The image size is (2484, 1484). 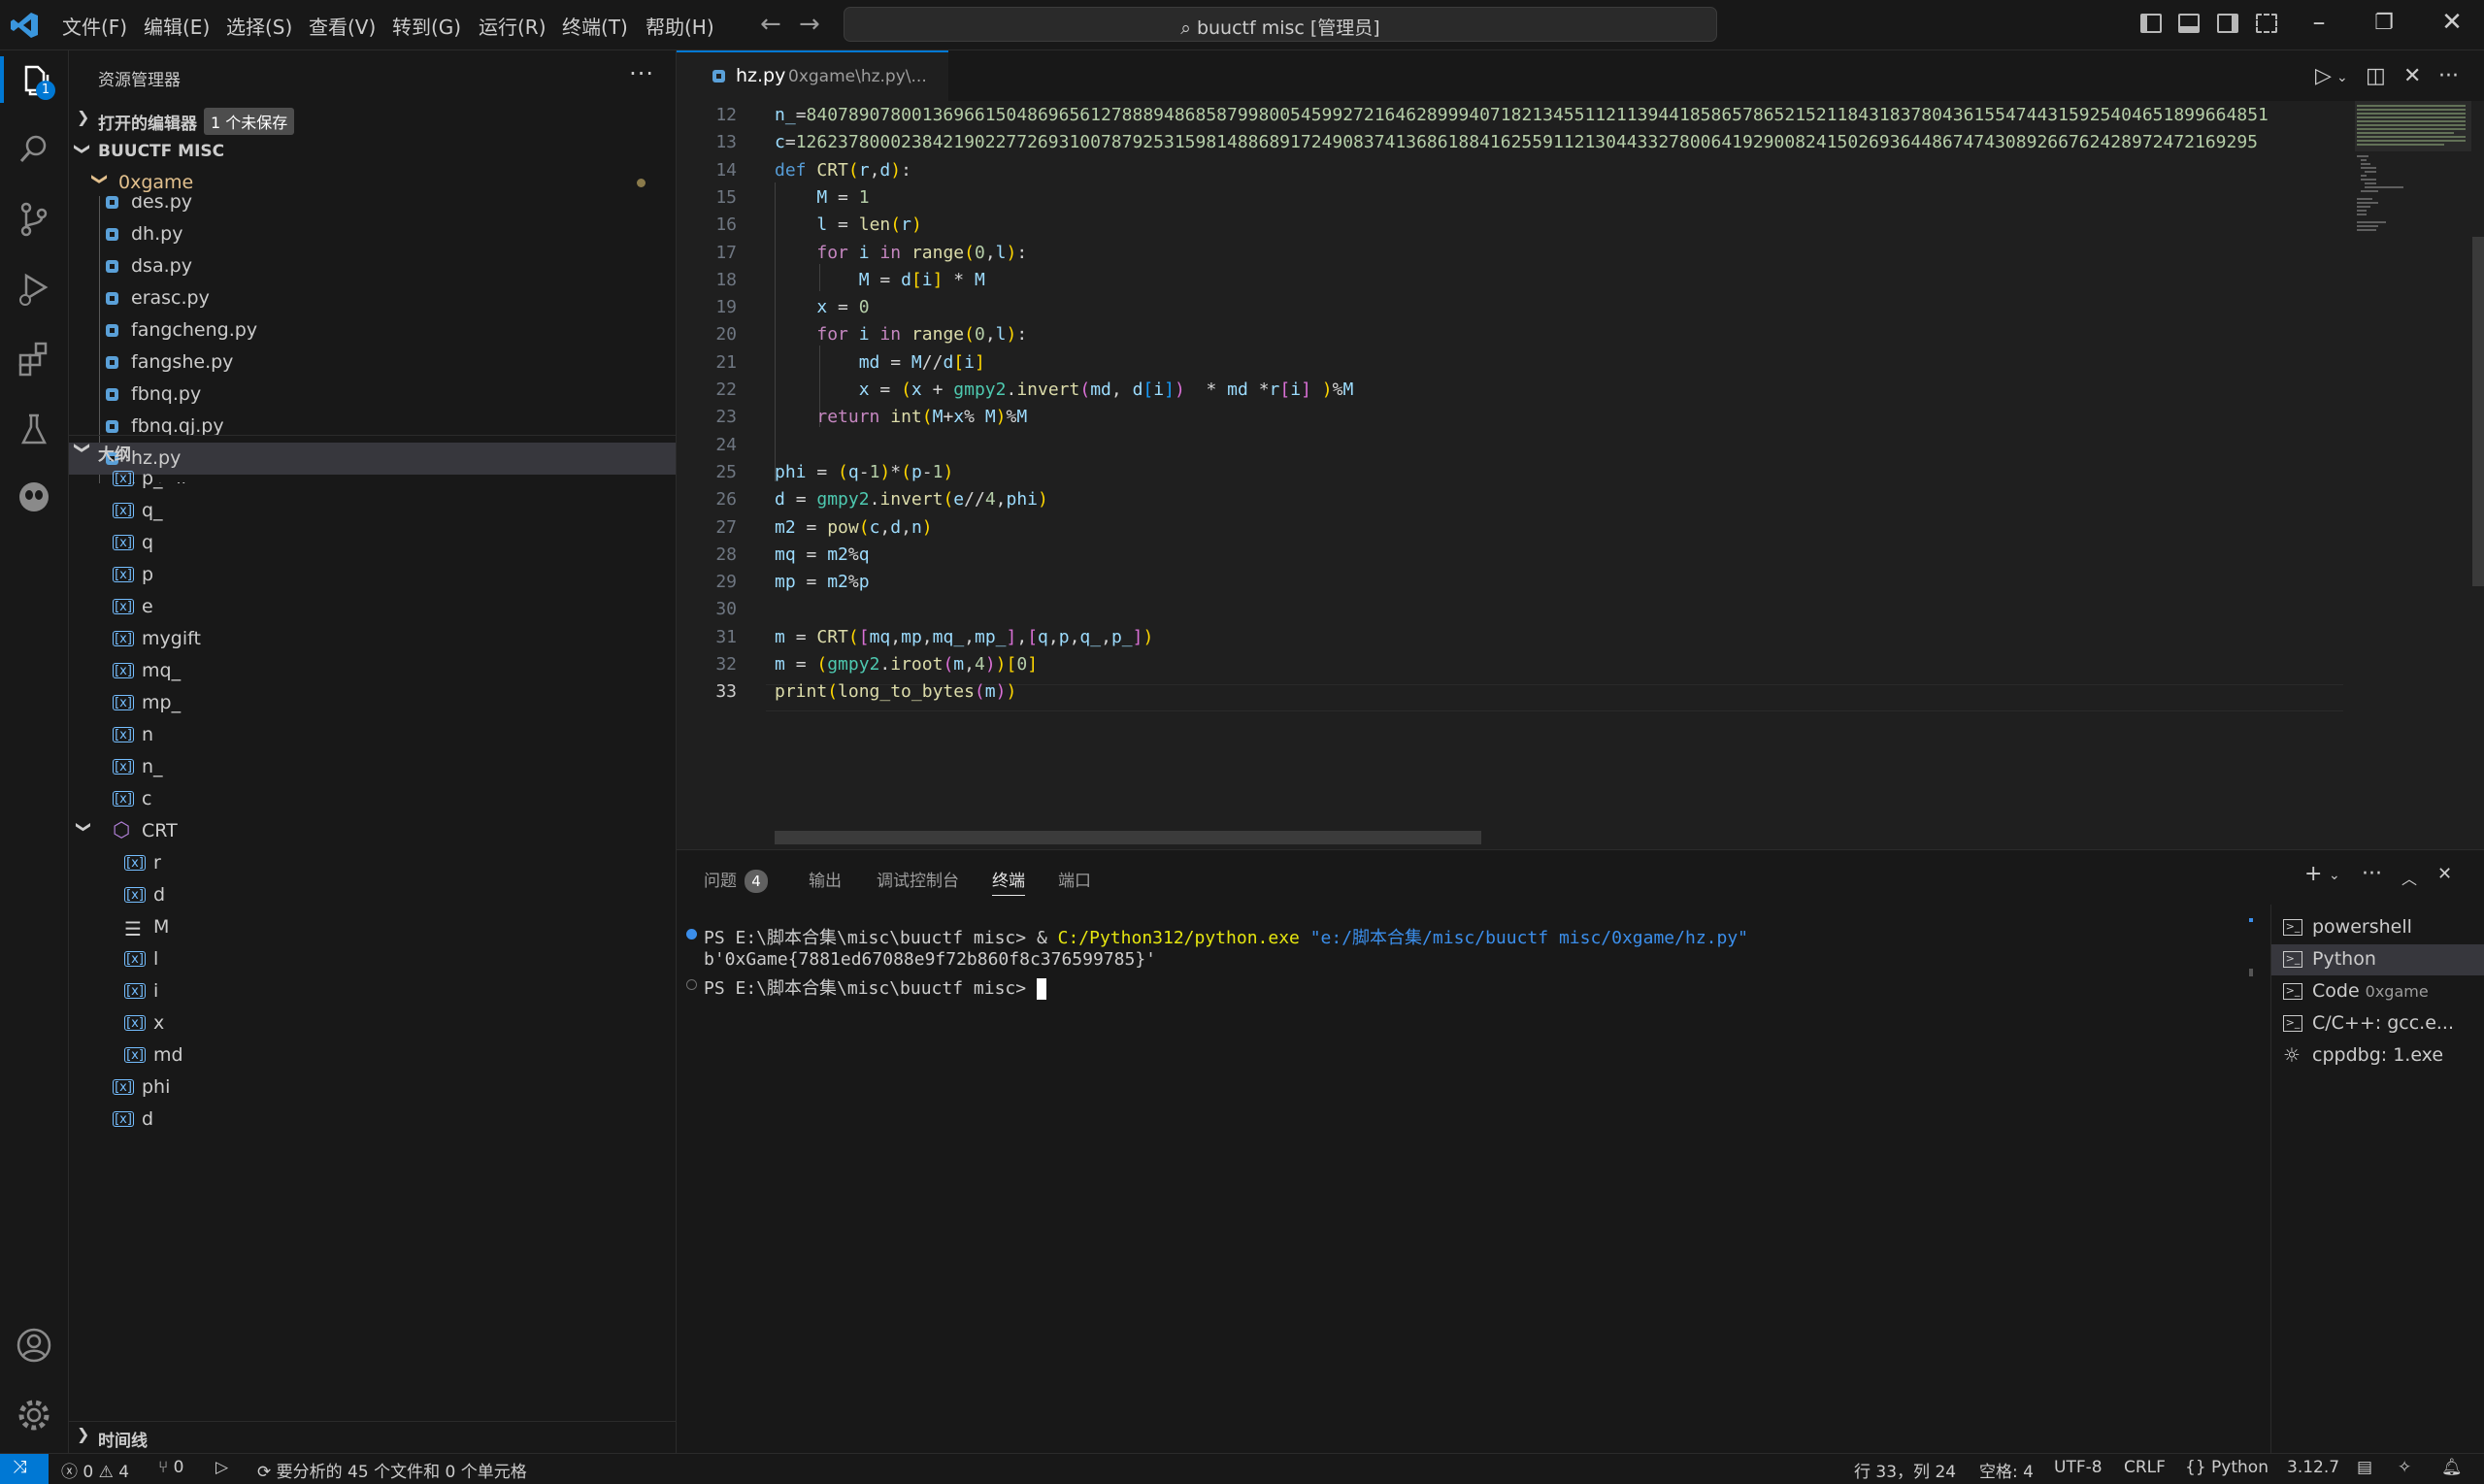 What do you see at coordinates (2334, 875) in the screenshot?
I see `terminal-dropdown-icon: ⌄` at bounding box center [2334, 875].